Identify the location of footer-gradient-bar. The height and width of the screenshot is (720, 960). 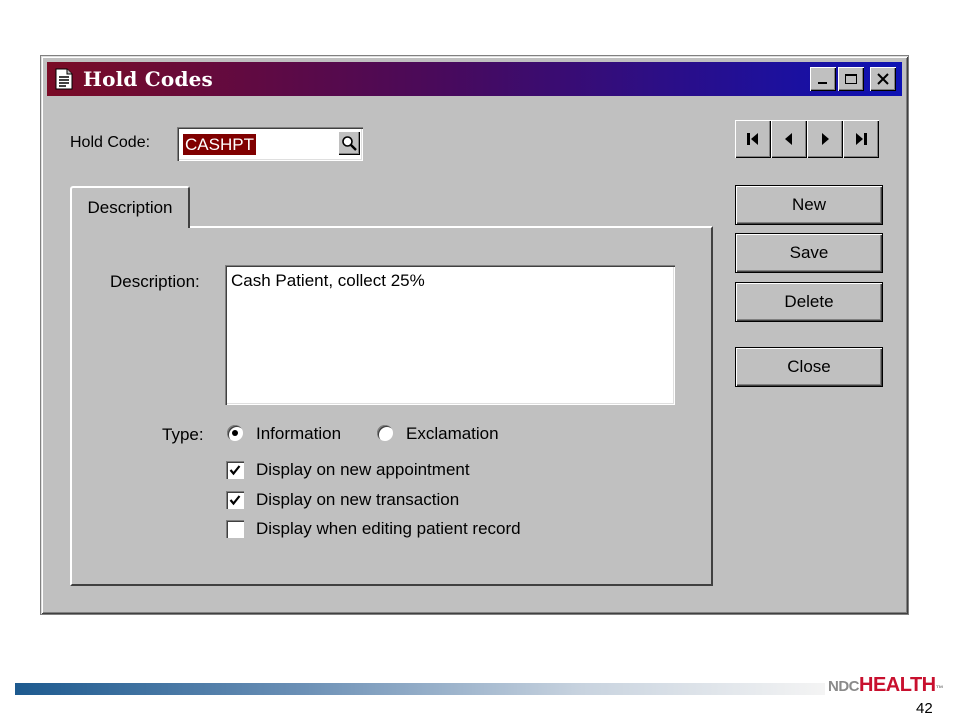
(420, 689).